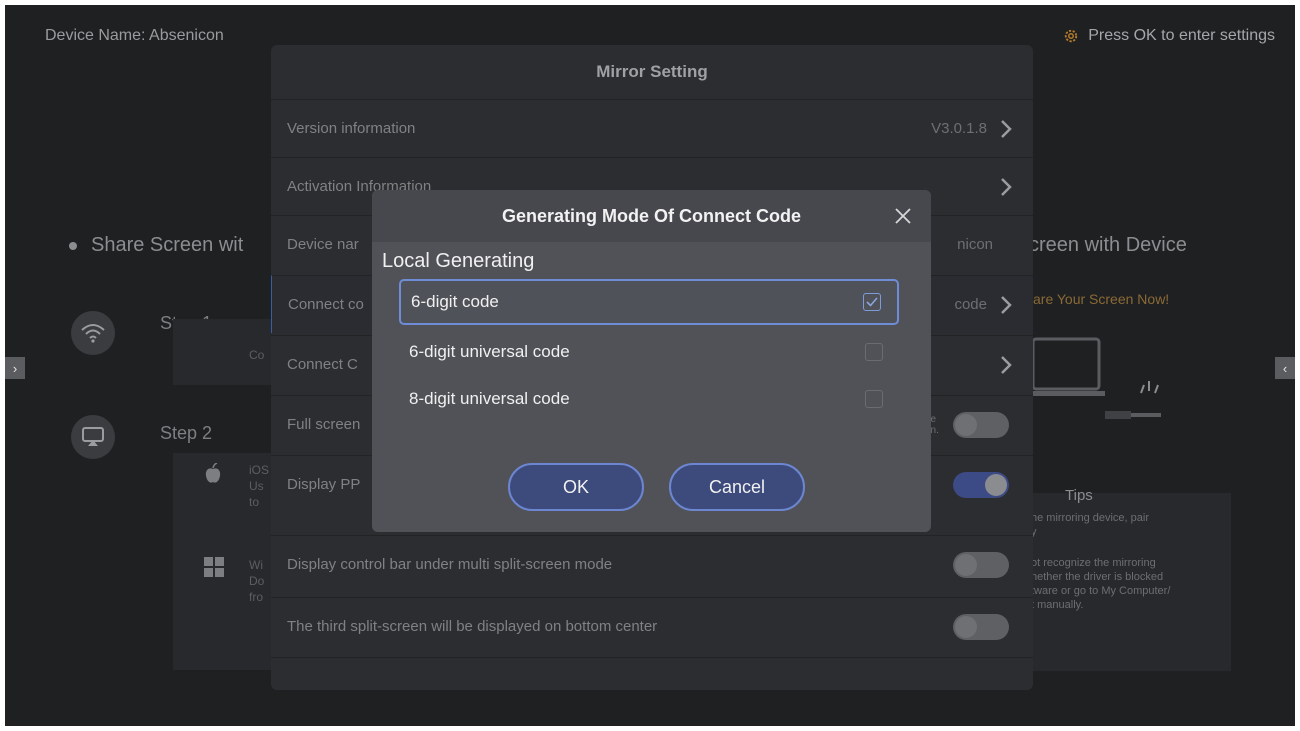 The image size is (1300, 731). I want to click on step-1-sub: Co, so click(257, 355).